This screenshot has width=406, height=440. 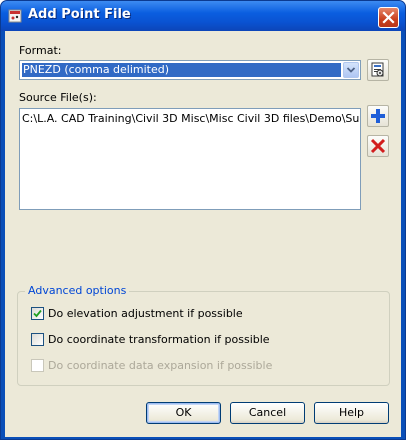 I want to click on elevation-adjustment-checkbox, so click(x=37, y=313).